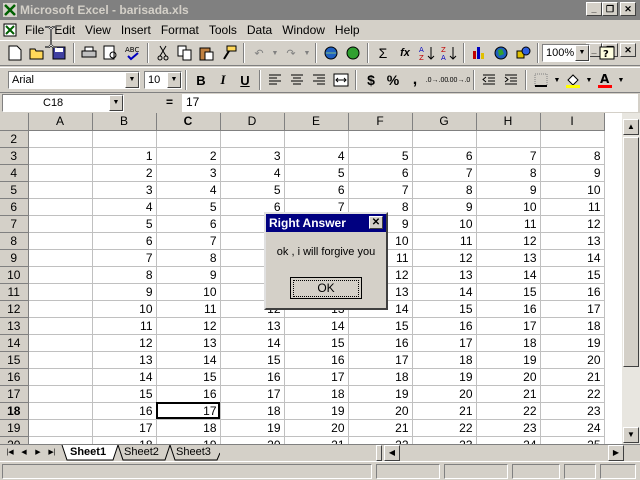 This screenshot has width=640, height=480. What do you see at coordinates (14, 173) in the screenshot?
I see `row-header: 4` at bounding box center [14, 173].